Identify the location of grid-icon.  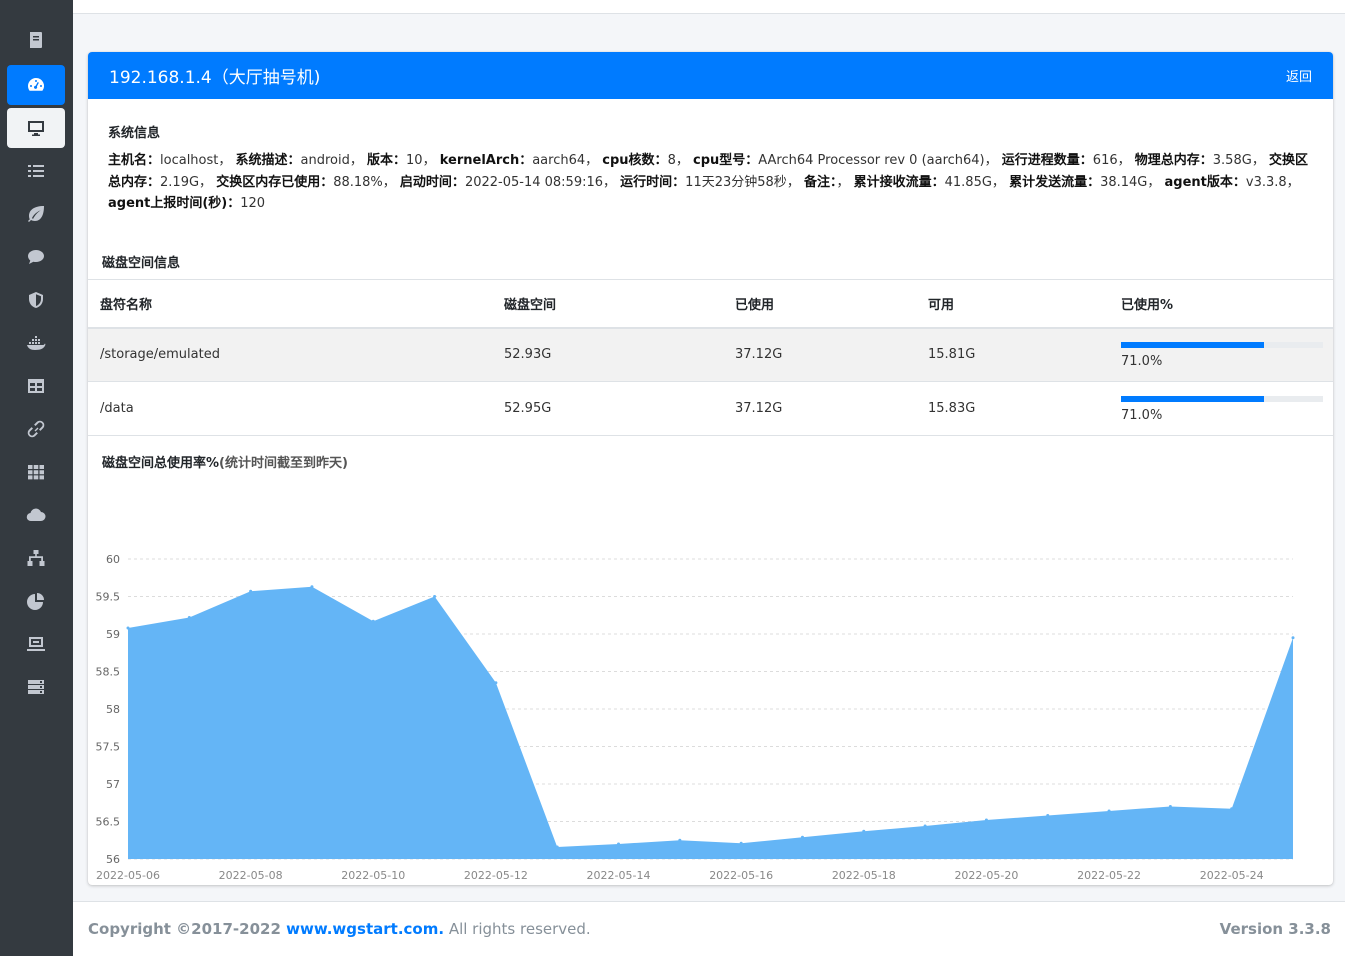
(36, 472).